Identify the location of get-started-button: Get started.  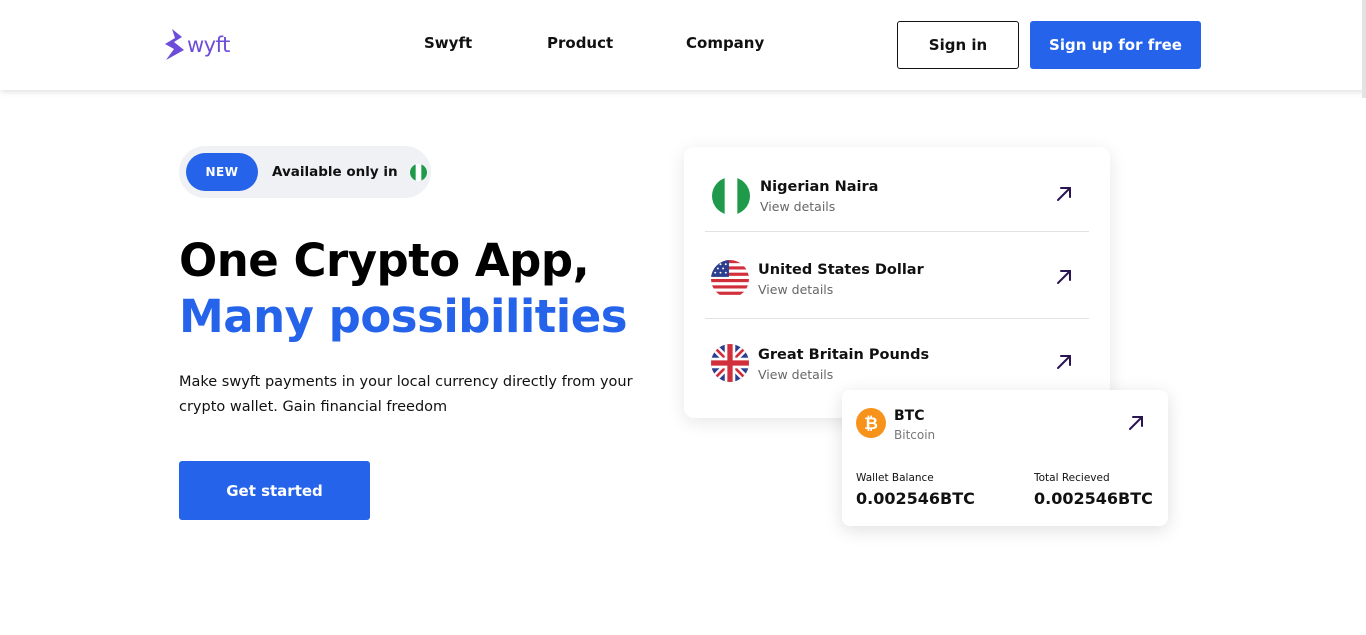
(274, 490).